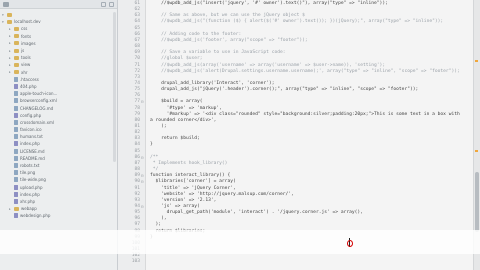 The width and height of the screenshot is (480, 270). Describe the element at coordinates (23, 51) in the screenshot. I see `tree-item-label: js` at that location.